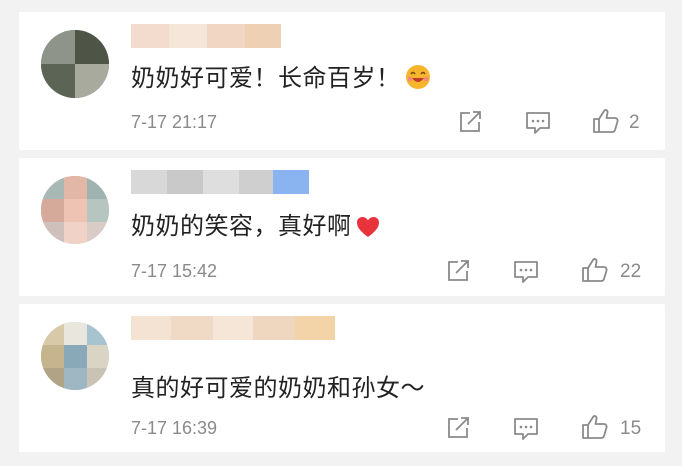 The image size is (682, 466). Describe the element at coordinates (281, 77) in the screenshot. I see `comment-text: 奶奶好可爱！长命百岁！` at that location.